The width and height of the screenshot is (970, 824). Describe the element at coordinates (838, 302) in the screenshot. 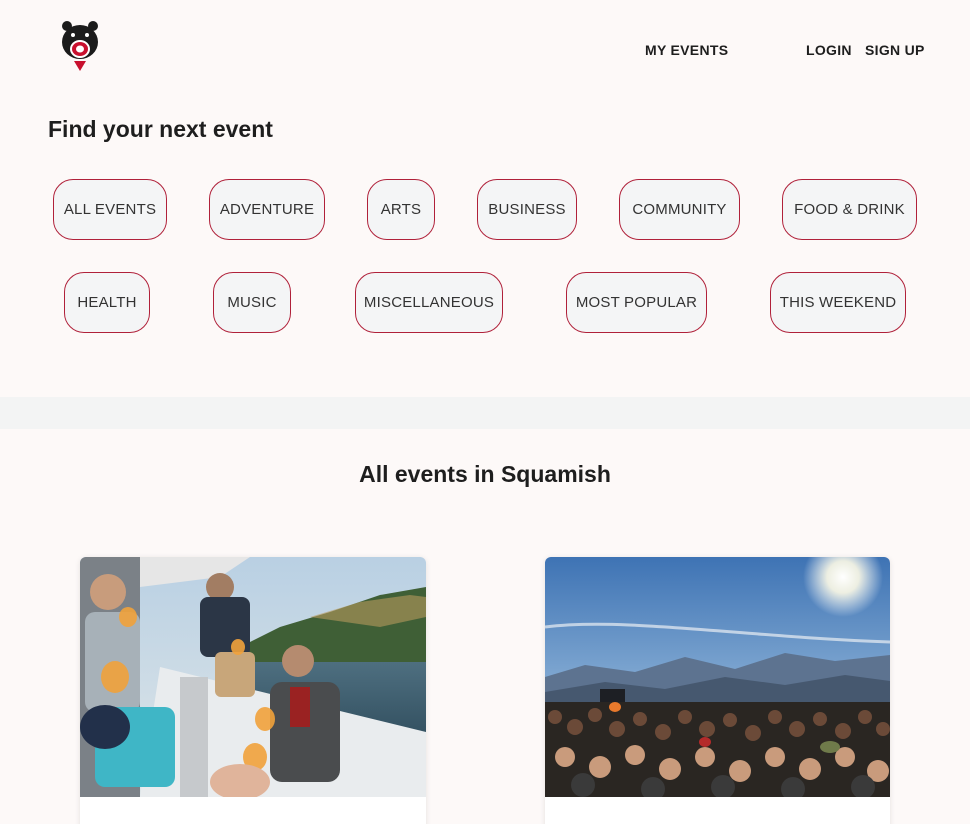

I see `category-chip-this-weekend: THIS WEEKEND` at that location.